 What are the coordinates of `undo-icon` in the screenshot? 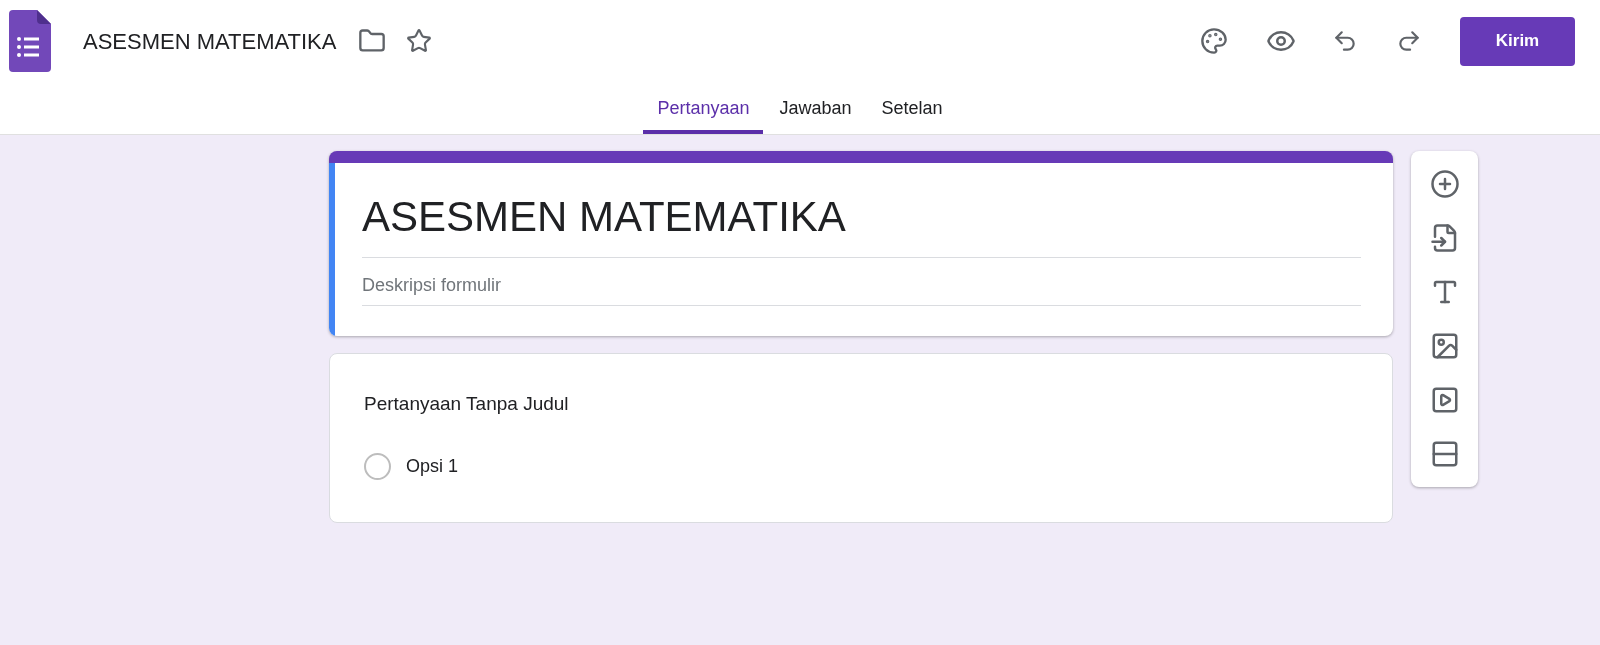 It's located at (1345, 41).